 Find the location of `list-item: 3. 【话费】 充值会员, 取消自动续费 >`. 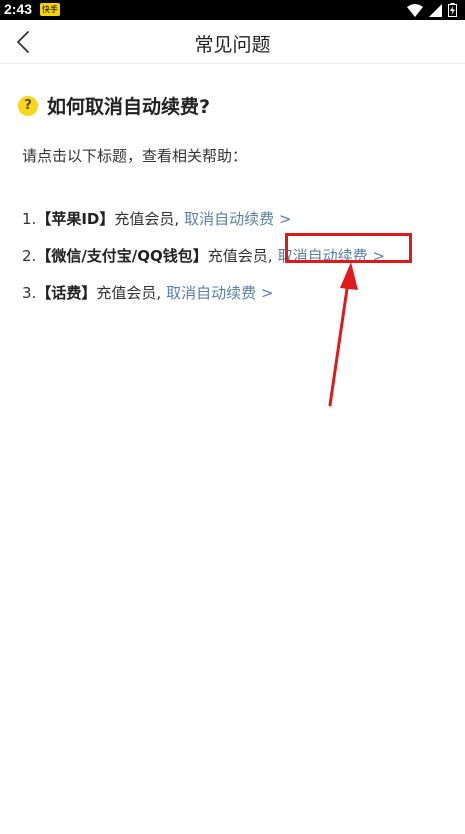

list-item: 3. 【话费】 充值会员, 取消自动续费 > is located at coordinates (203, 292).